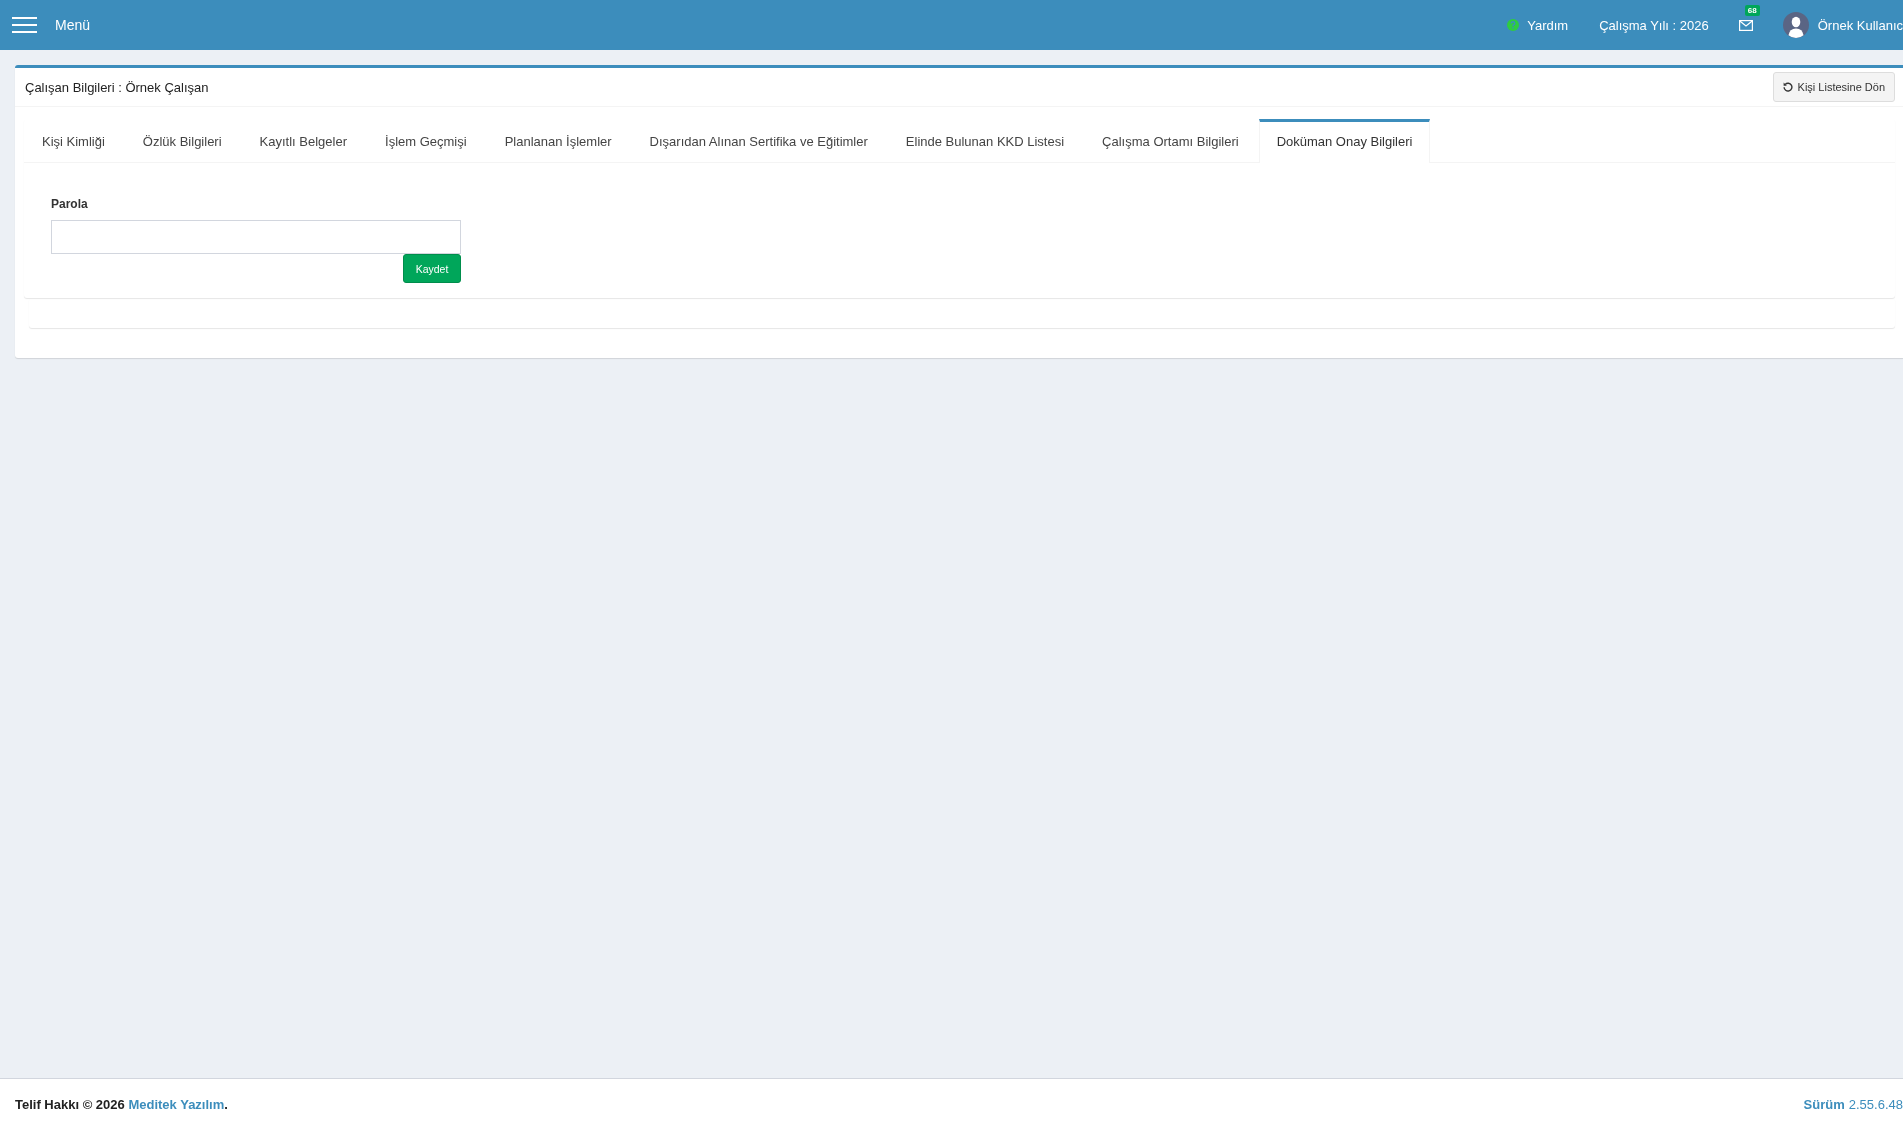 Image resolution: width=1903 pixels, height=1130 pixels. What do you see at coordinates (121, 1104) in the screenshot?
I see `copyright-text: Telif Hakkı © 2026 Meditek Yazılım.` at bounding box center [121, 1104].